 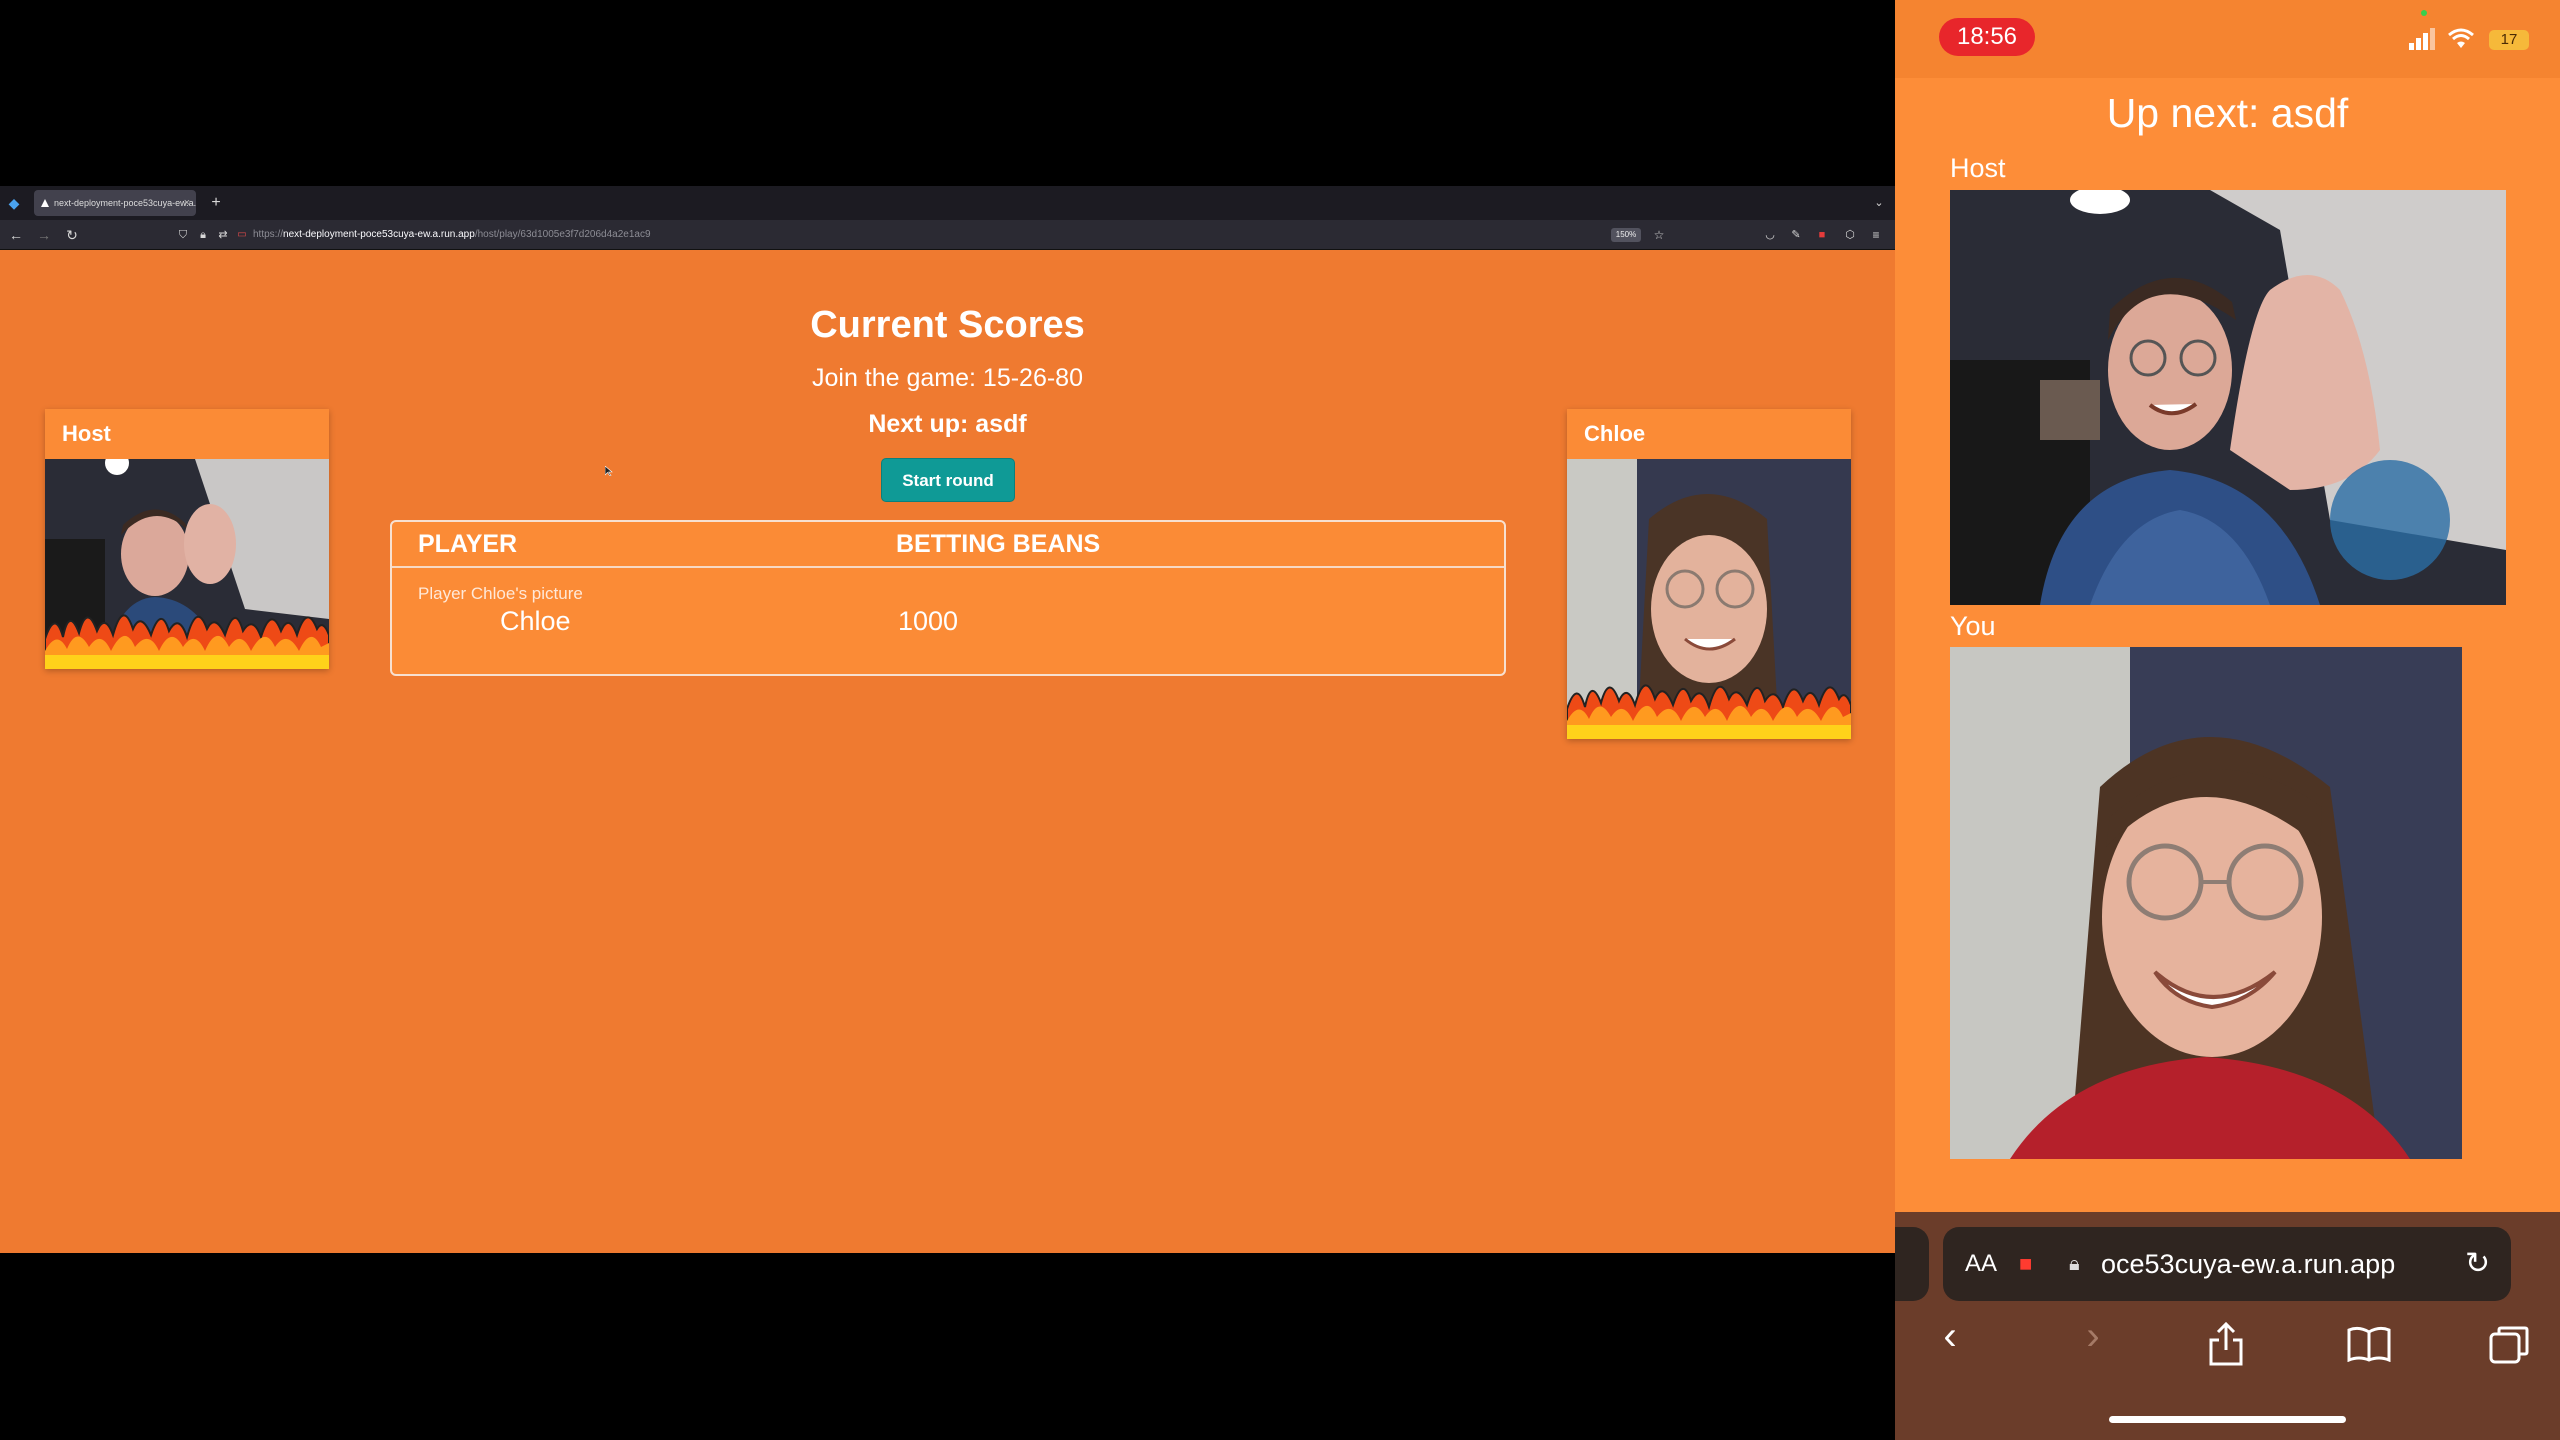 I want to click on safari-toolbar: AA ■ 🔒︎ oce53cuya-ew.a.run.app ↻ ‹ ›, so click(x=2227, y=1326).